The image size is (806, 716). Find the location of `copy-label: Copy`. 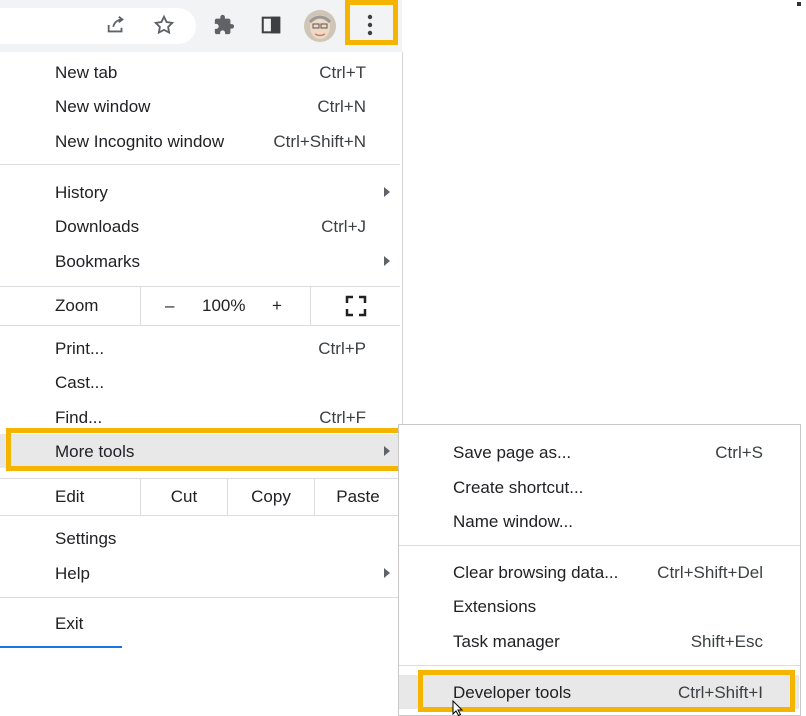

copy-label: Copy is located at coordinates (271, 496).